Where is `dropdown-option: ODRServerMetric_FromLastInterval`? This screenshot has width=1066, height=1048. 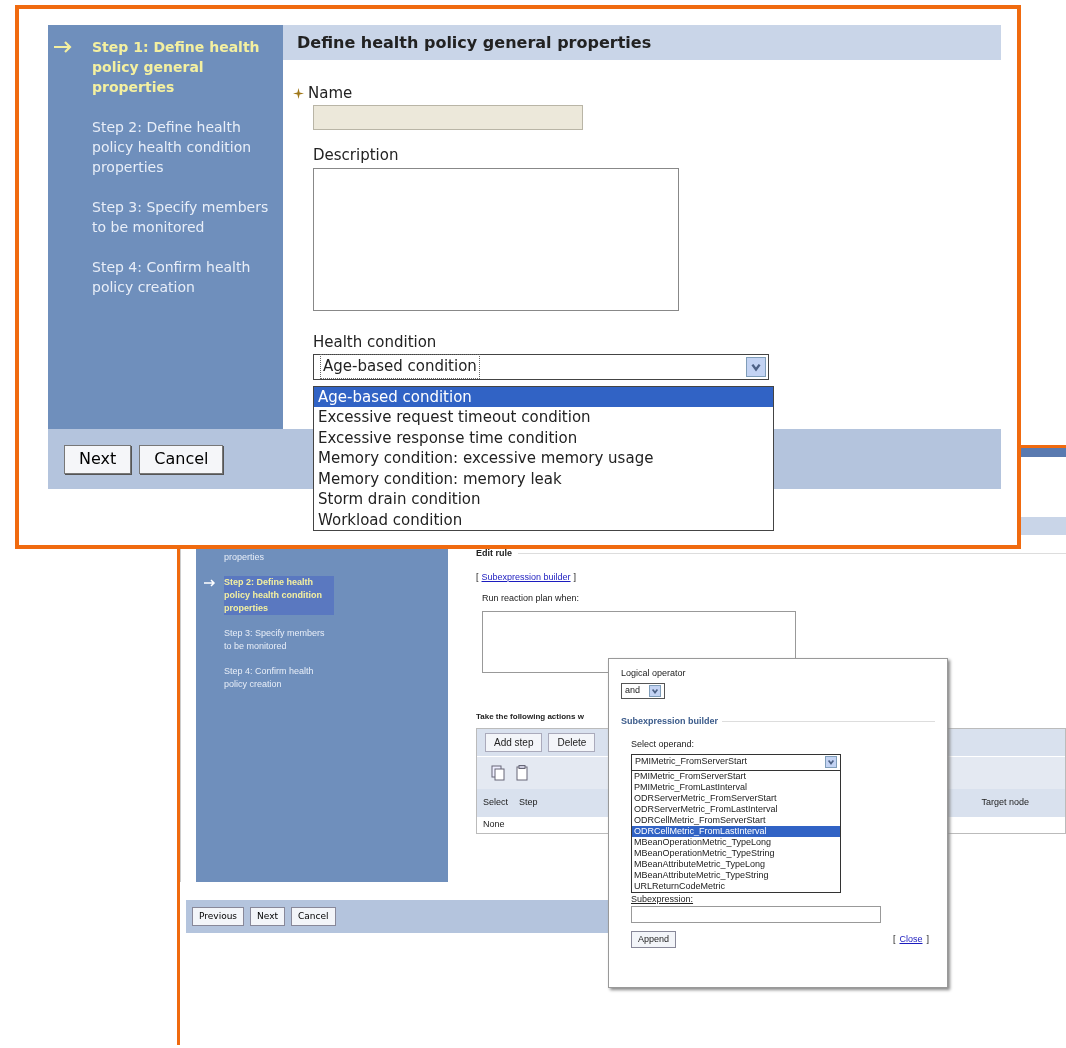
dropdown-option: ODRServerMetric_FromLastInterval is located at coordinates (736, 809).